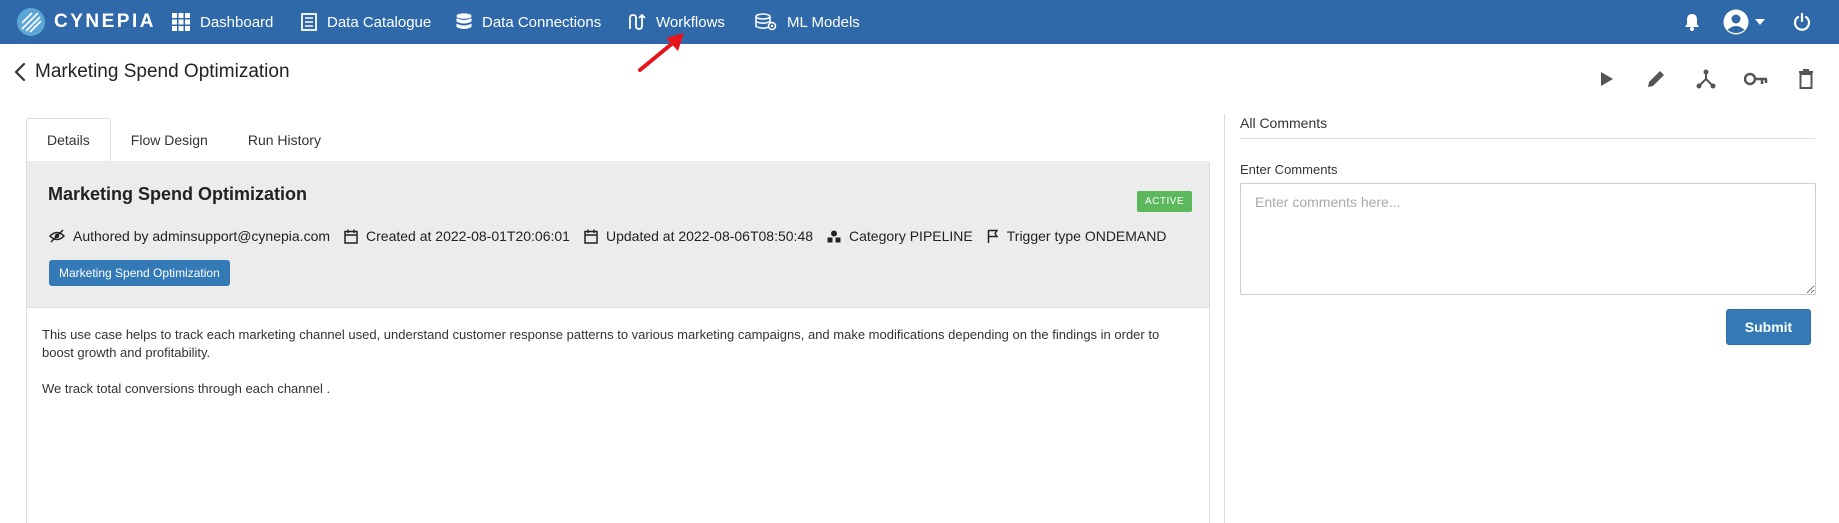 Image resolution: width=1839 pixels, height=523 pixels. I want to click on notifications-button, so click(1692, 22).